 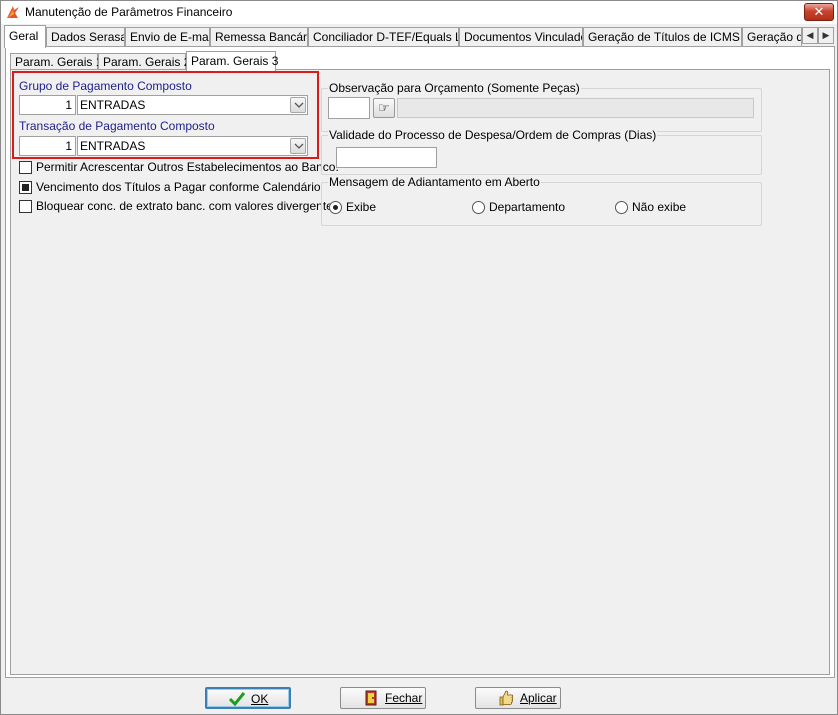 I want to click on grupo-pagamento-value: ENTRADAS, so click(x=113, y=105).